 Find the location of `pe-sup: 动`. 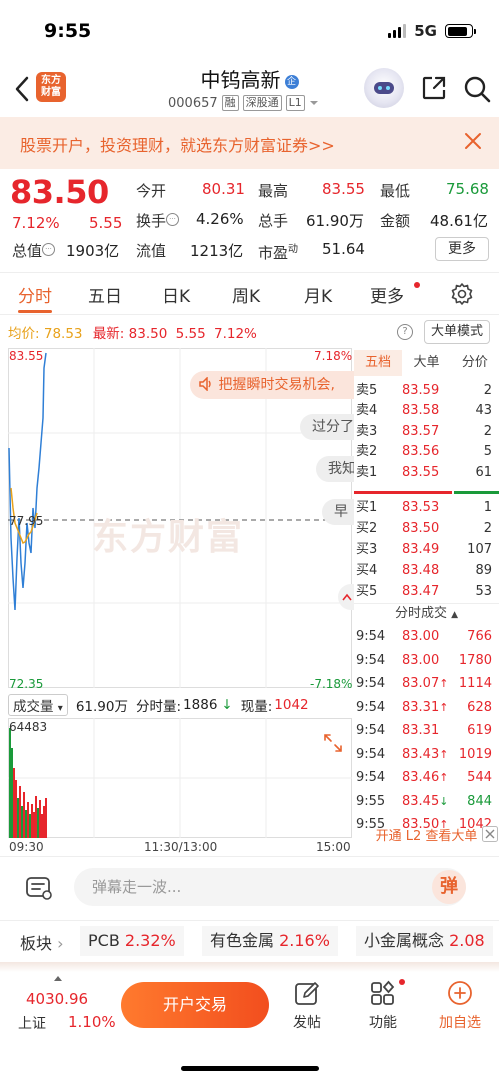

pe-sup: 动 is located at coordinates (293, 249).